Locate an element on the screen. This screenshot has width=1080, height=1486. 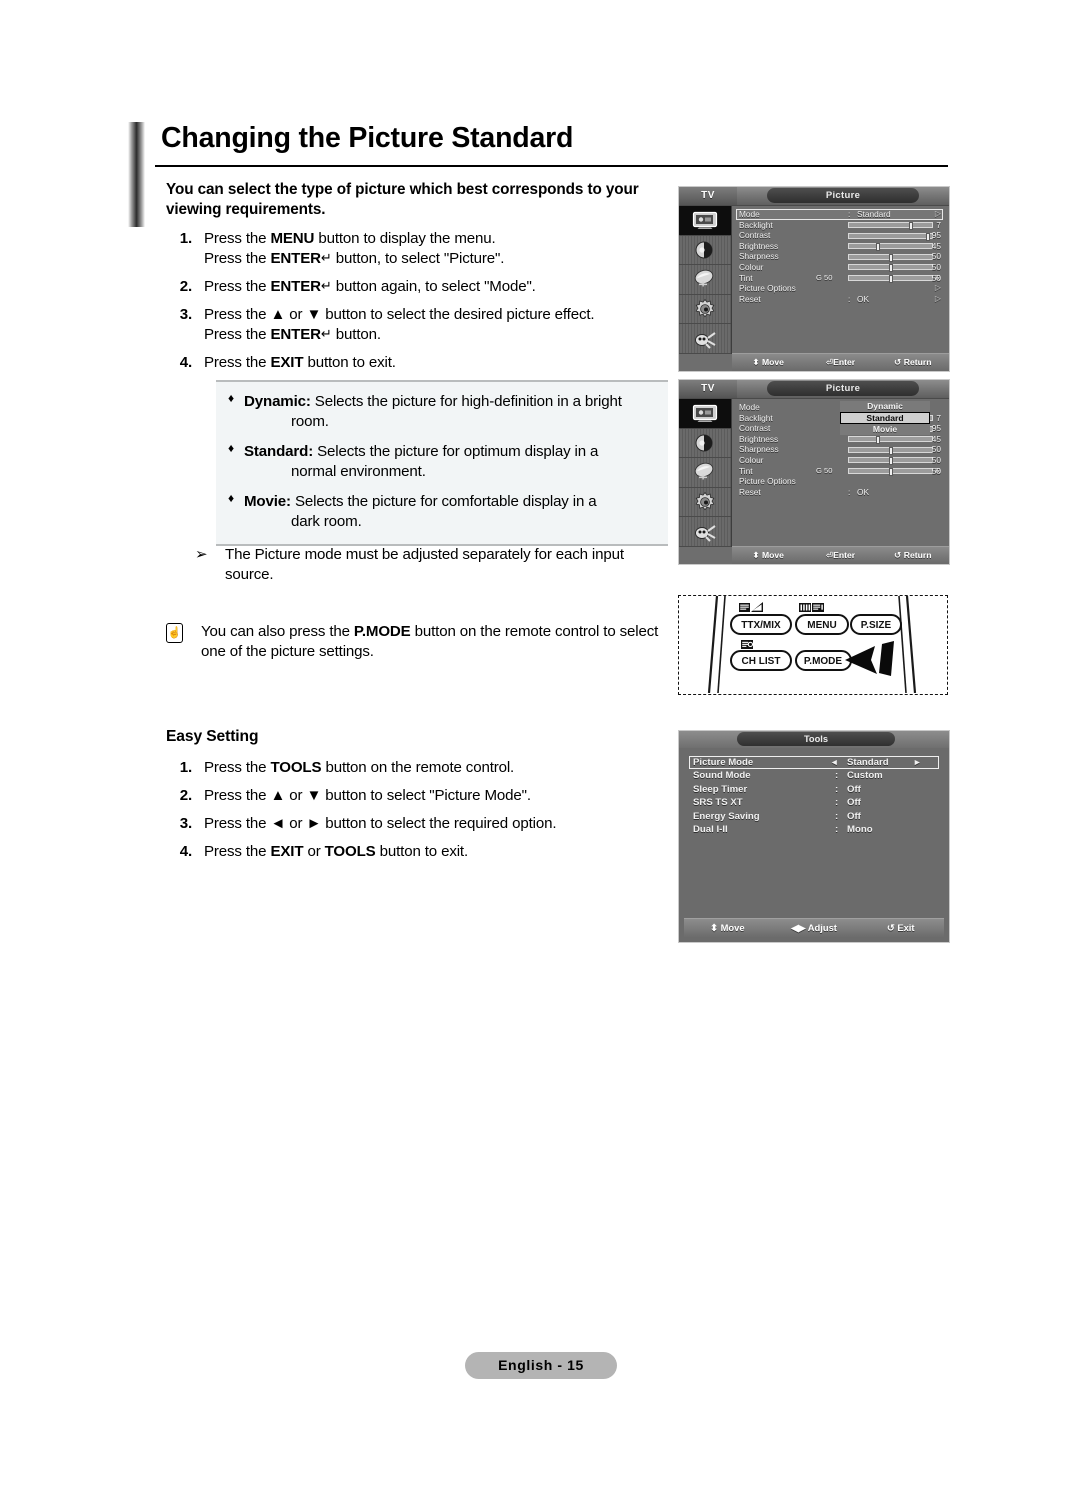
tools-row-dual-i-ii: Dual I-II : Mono is located at coordinates (814, 829).